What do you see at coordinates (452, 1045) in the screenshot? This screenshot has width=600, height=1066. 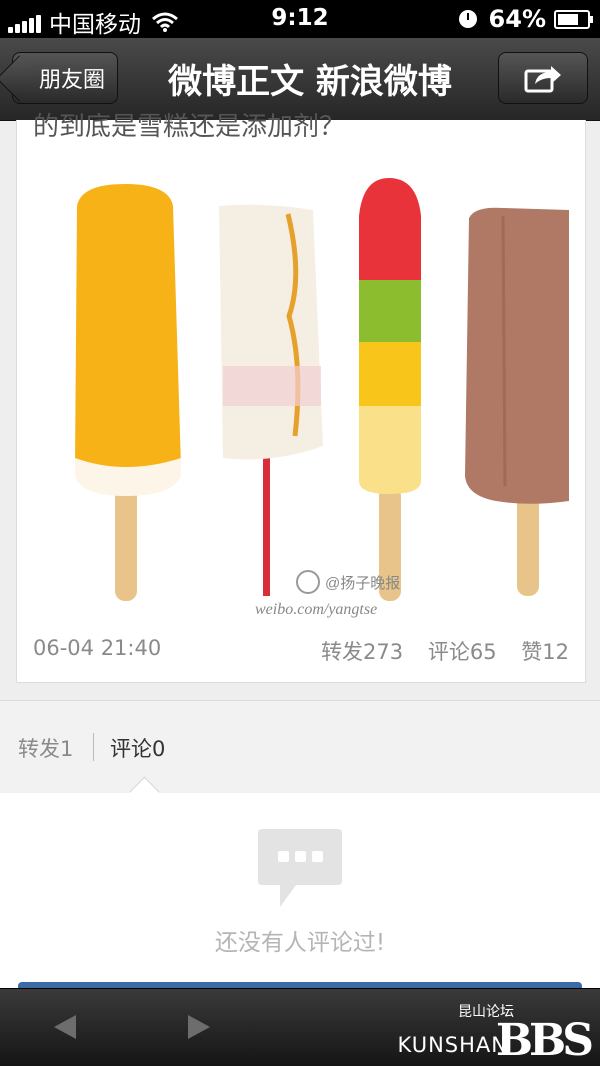 I see `watermark-kunshan: KUNSHAN` at bounding box center [452, 1045].